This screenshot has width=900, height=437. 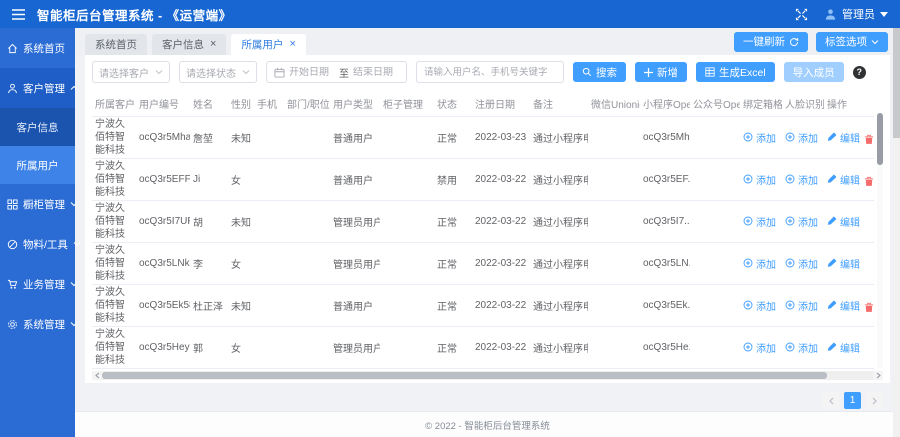 What do you see at coordinates (37, 165) in the screenshot?
I see `sidebar-subitem-users: 所属用户` at bounding box center [37, 165].